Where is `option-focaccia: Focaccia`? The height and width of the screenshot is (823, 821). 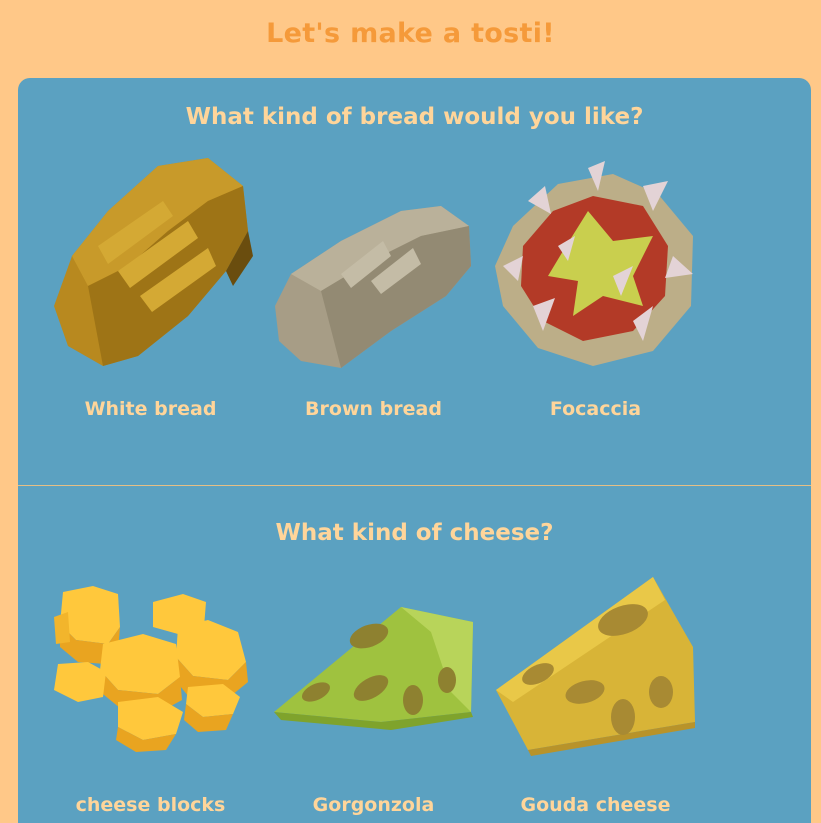
option-focaccia: Focaccia is located at coordinates (595, 288).